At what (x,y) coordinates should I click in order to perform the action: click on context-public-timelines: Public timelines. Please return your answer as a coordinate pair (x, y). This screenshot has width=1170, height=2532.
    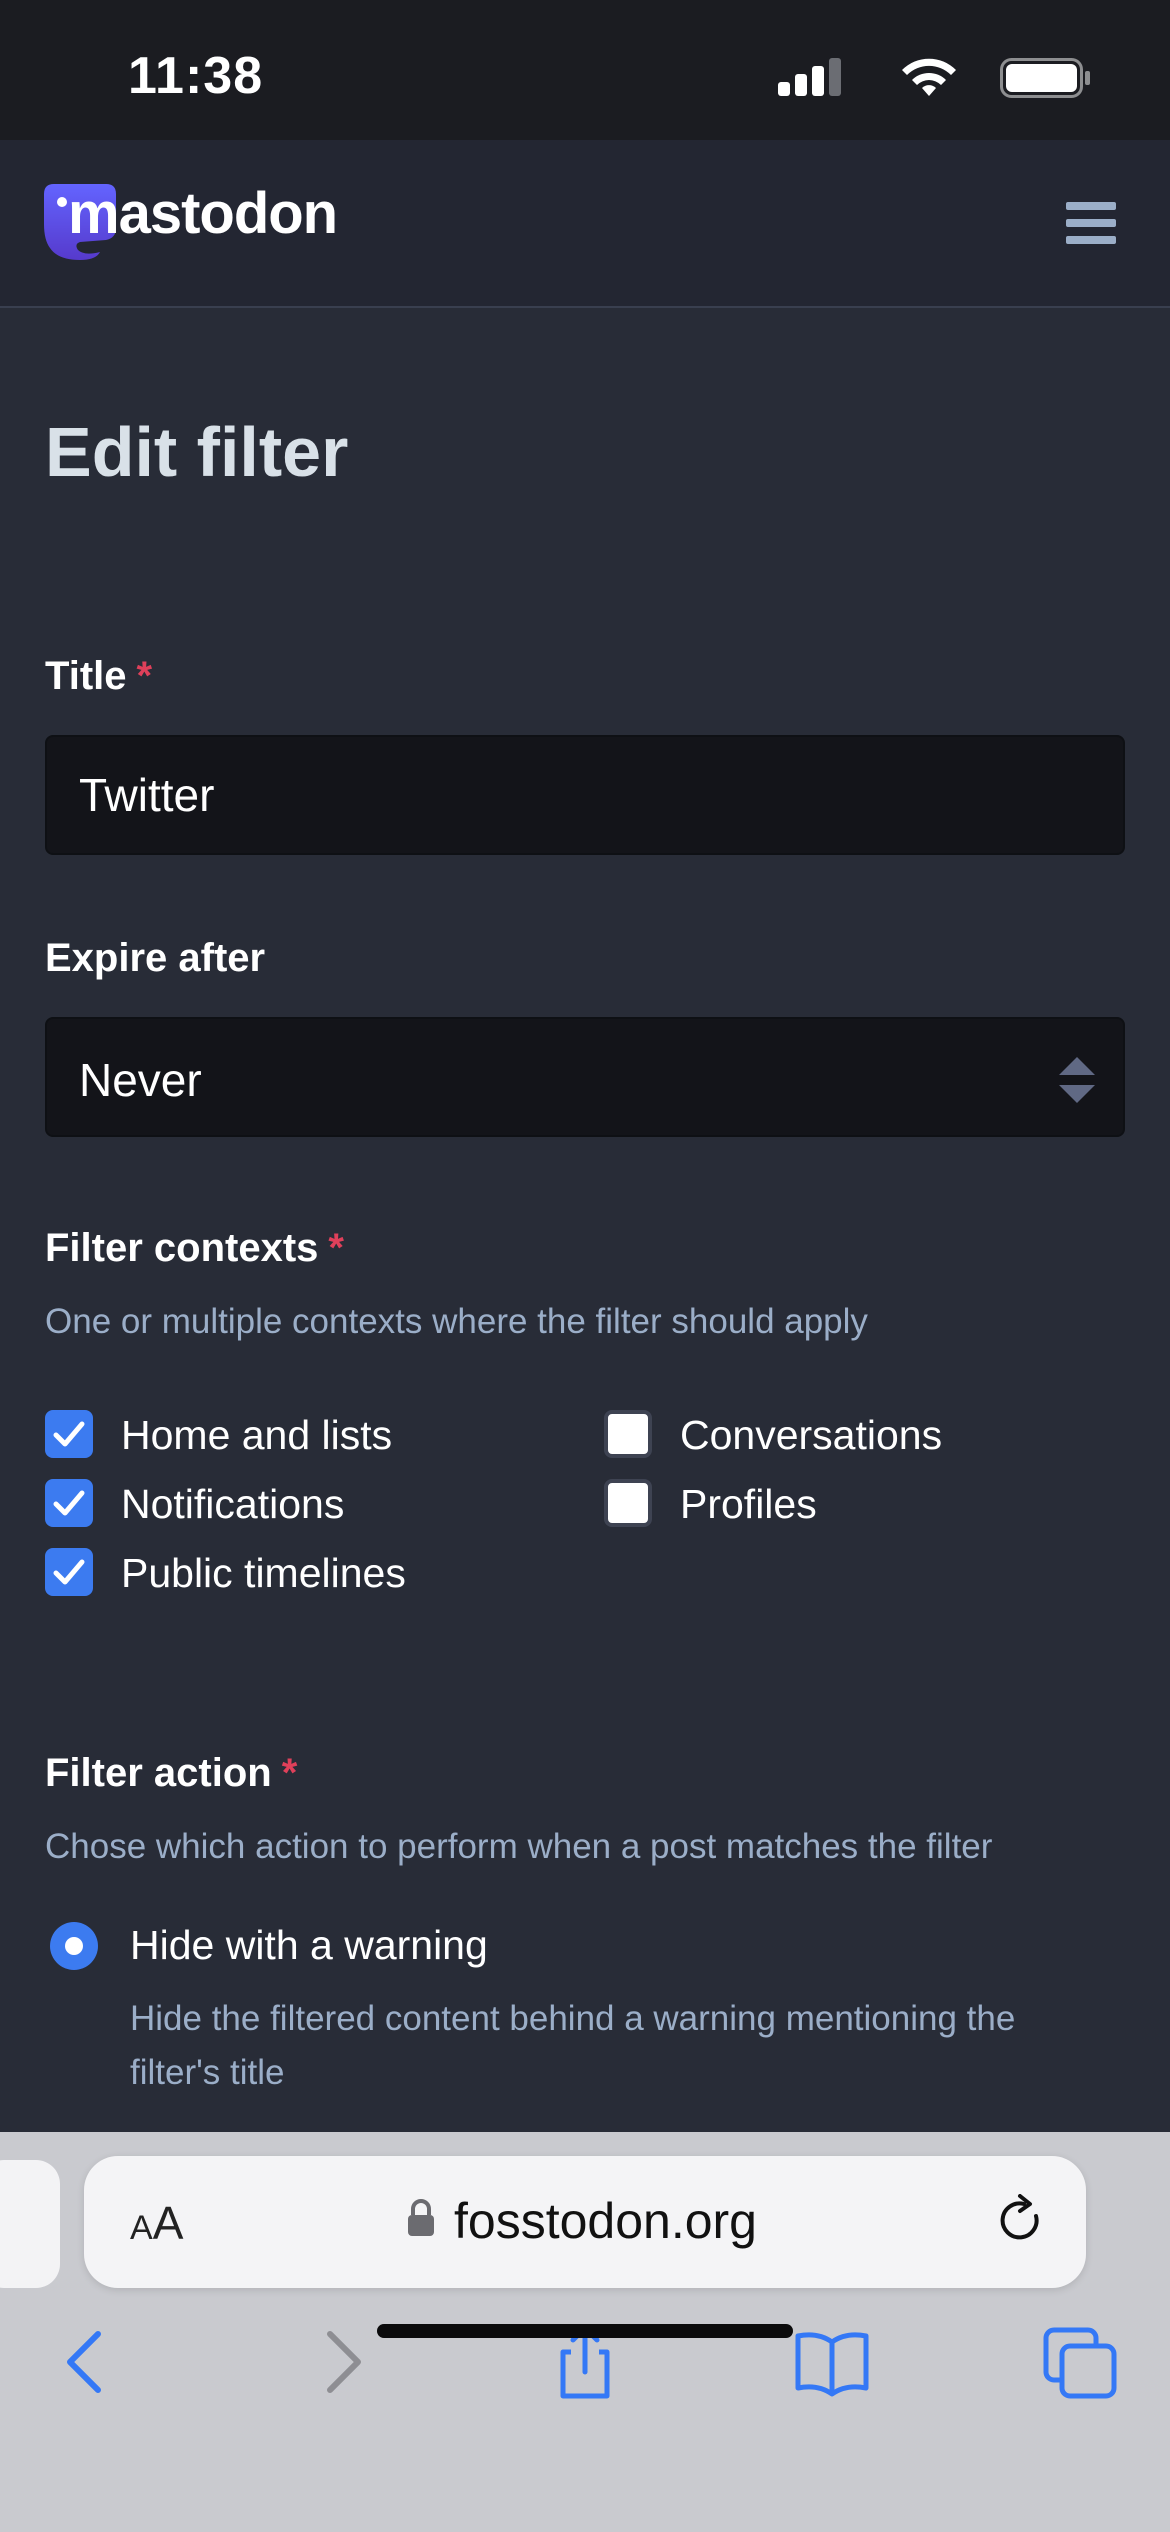
    Looking at the image, I should click on (305, 1574).